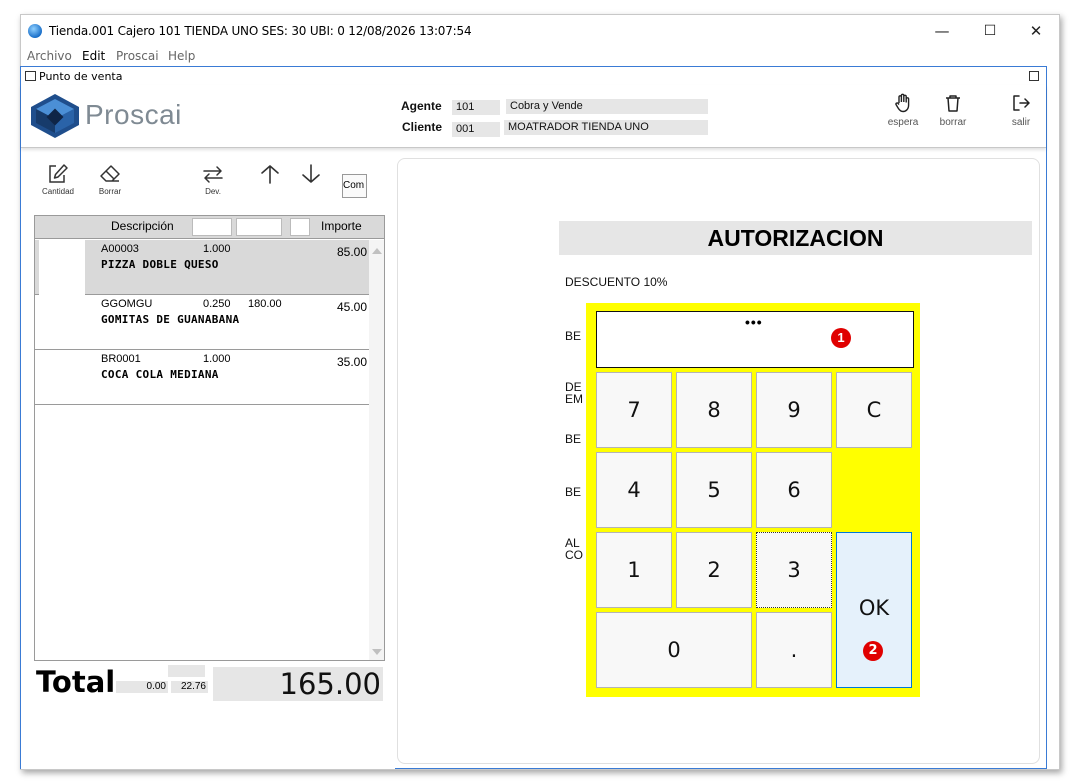 This screenshot has width=1080, height=784. I want to click on key-clear: C, so click(874, 410).